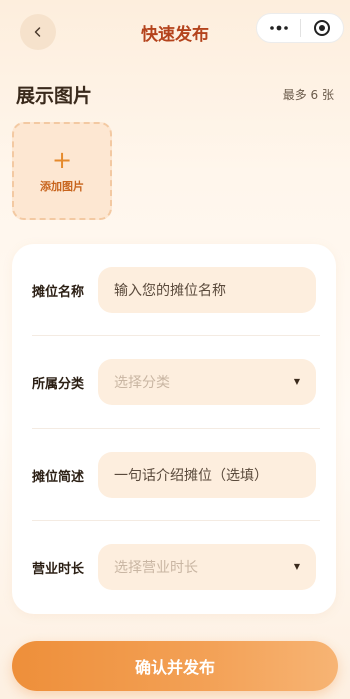  I want to click on confirm-publish-button: 确认并发布, so click(175, 666).